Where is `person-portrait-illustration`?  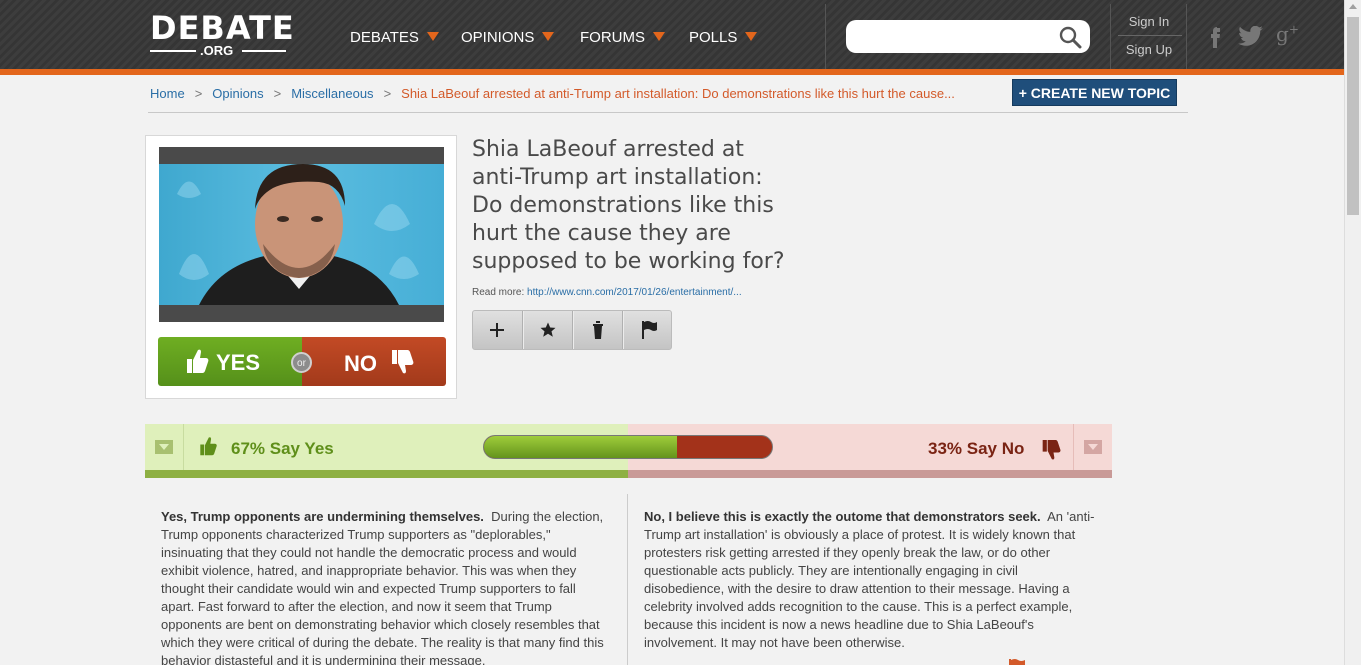
person-portrait-illustration is located at coordinates (298, 234).